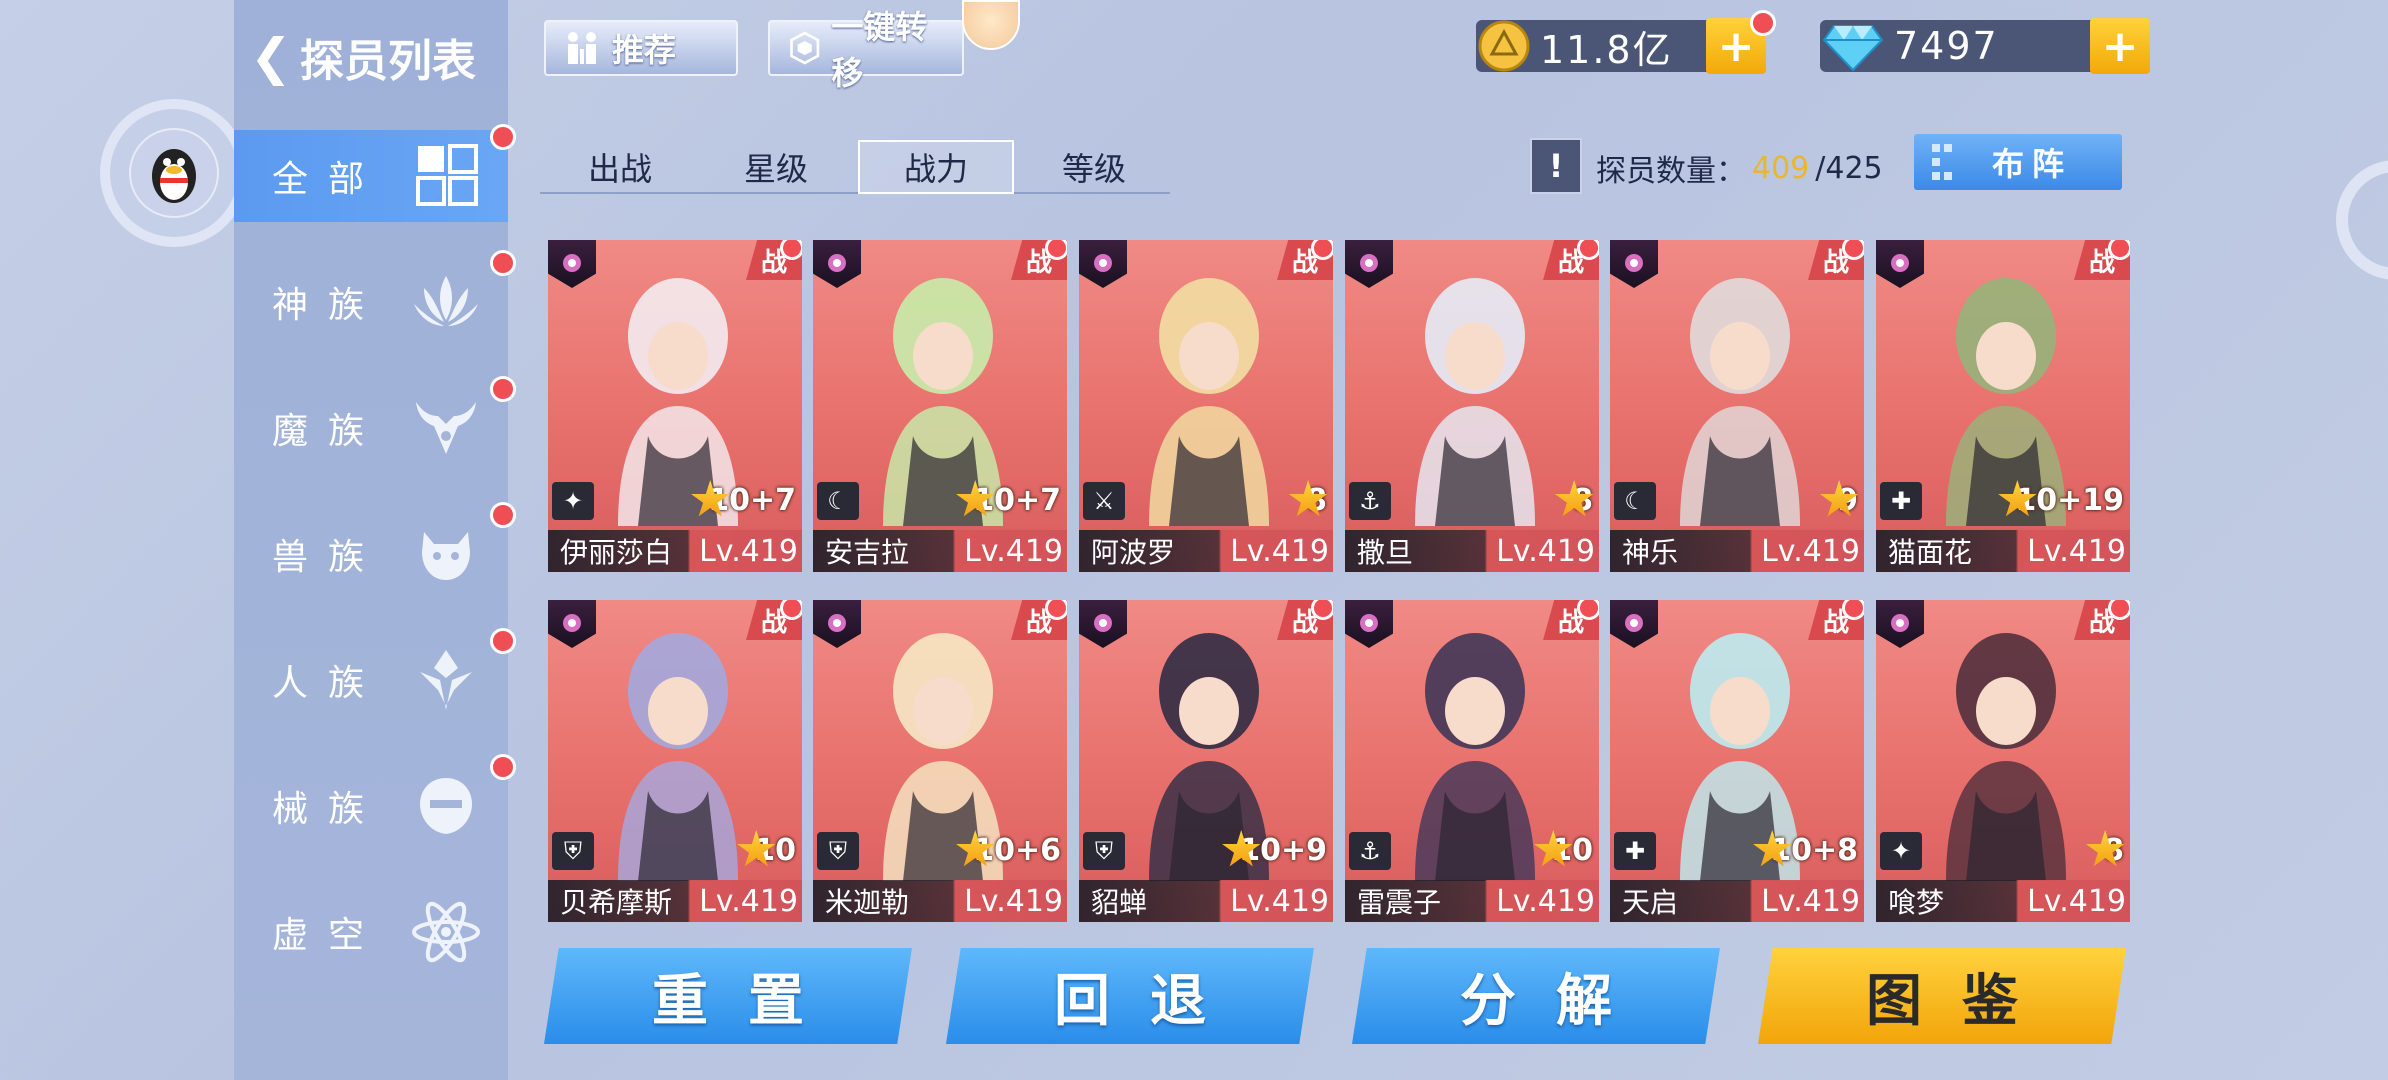 This screenshot has height=1080, width=2388. I want to click on tab-label: 等级, so click(1093, 169).